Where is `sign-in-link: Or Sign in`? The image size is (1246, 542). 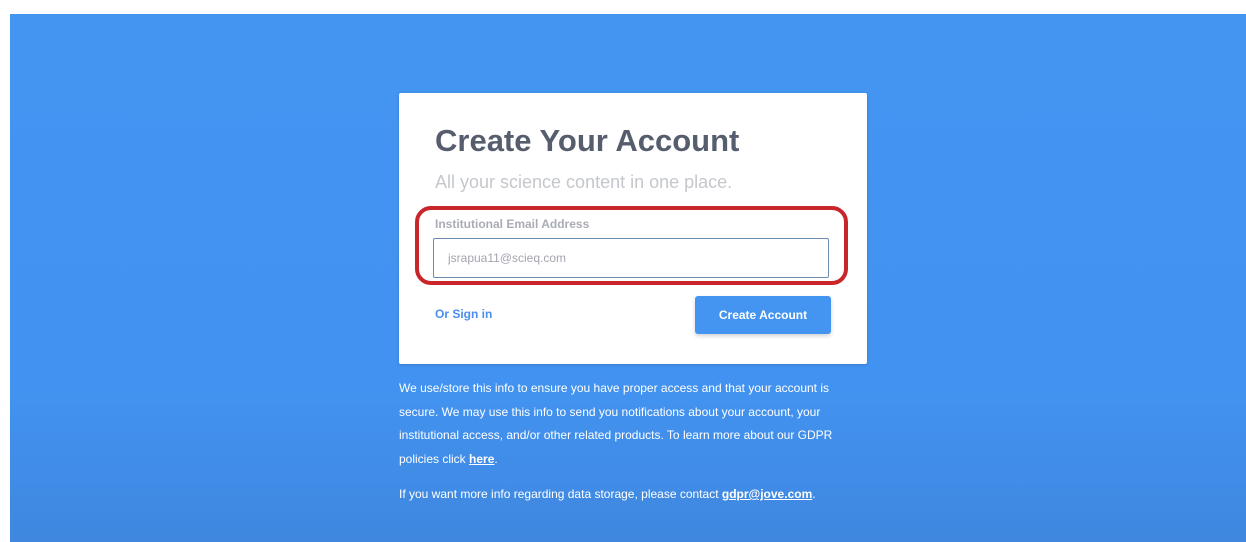
sign-in-link: Or Sign in is located at coordinates (463, 314).